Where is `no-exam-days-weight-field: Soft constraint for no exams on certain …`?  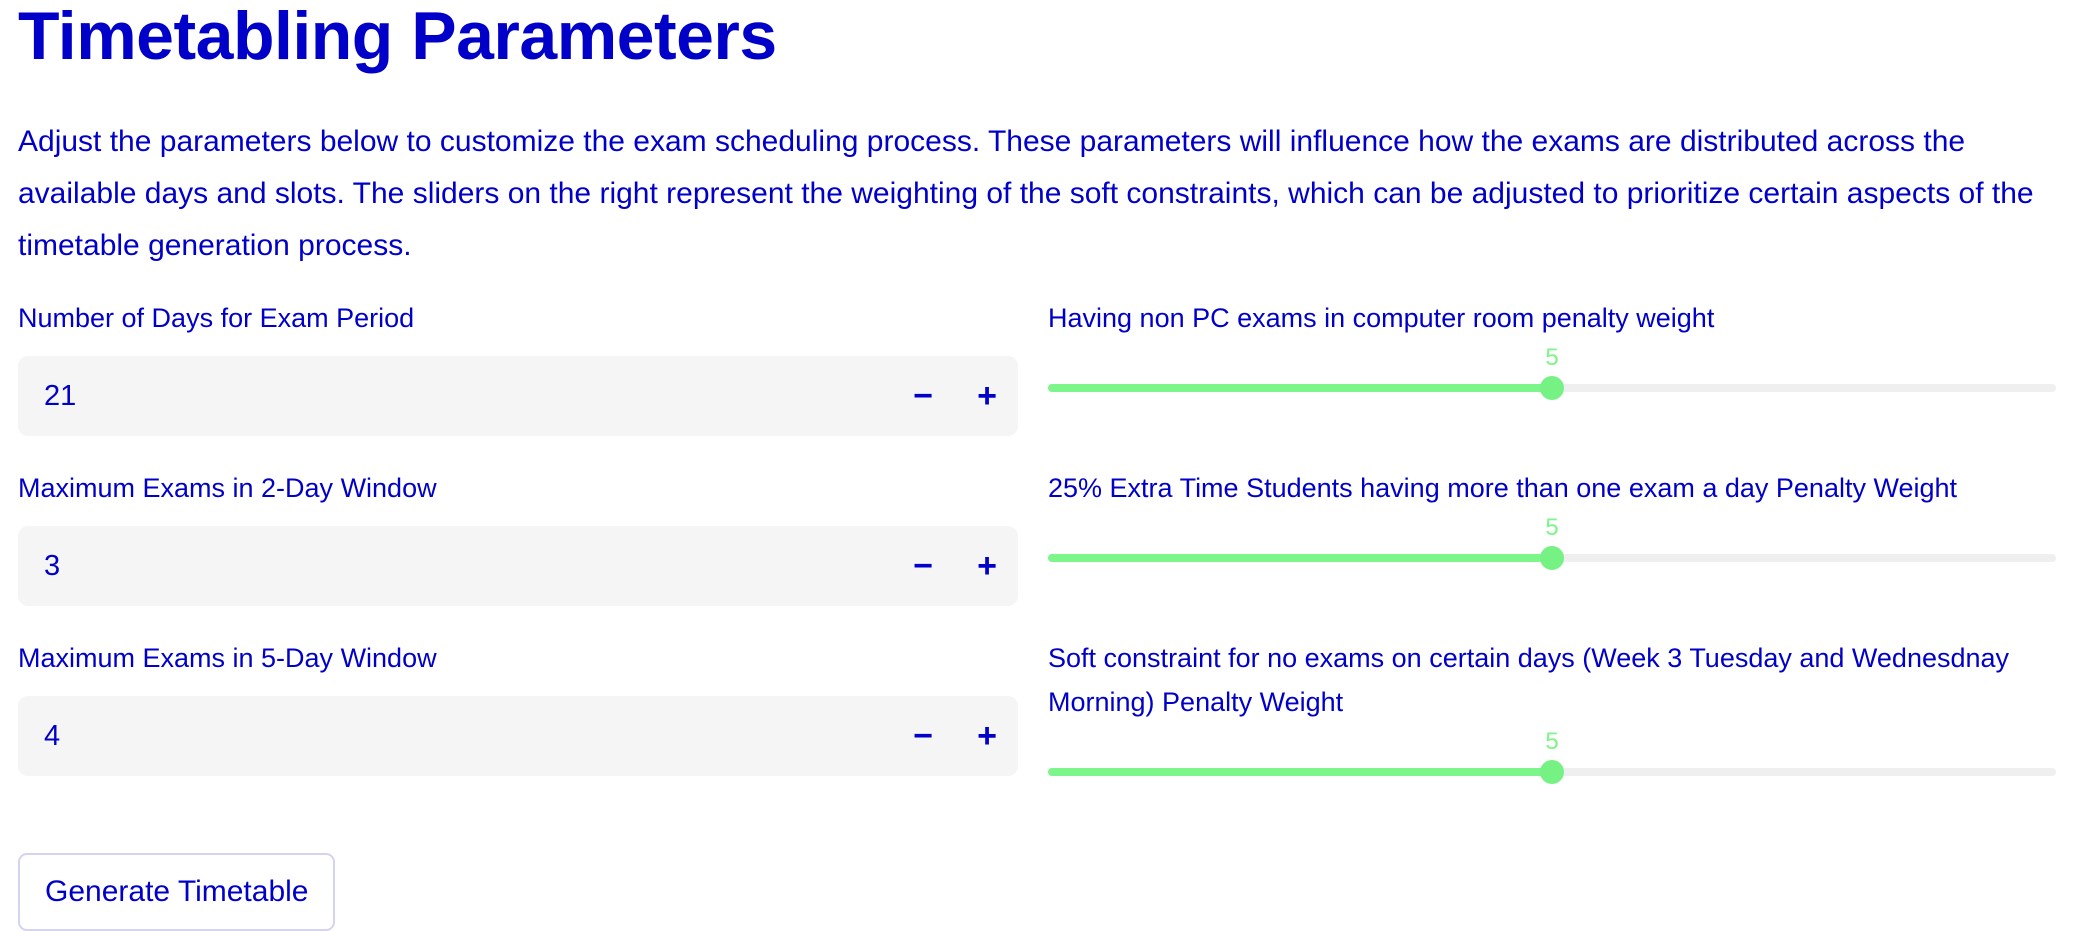 no-exam-days-weight-field: Soft constraint for no exams on certain … is located at coordinates (1552, 713).